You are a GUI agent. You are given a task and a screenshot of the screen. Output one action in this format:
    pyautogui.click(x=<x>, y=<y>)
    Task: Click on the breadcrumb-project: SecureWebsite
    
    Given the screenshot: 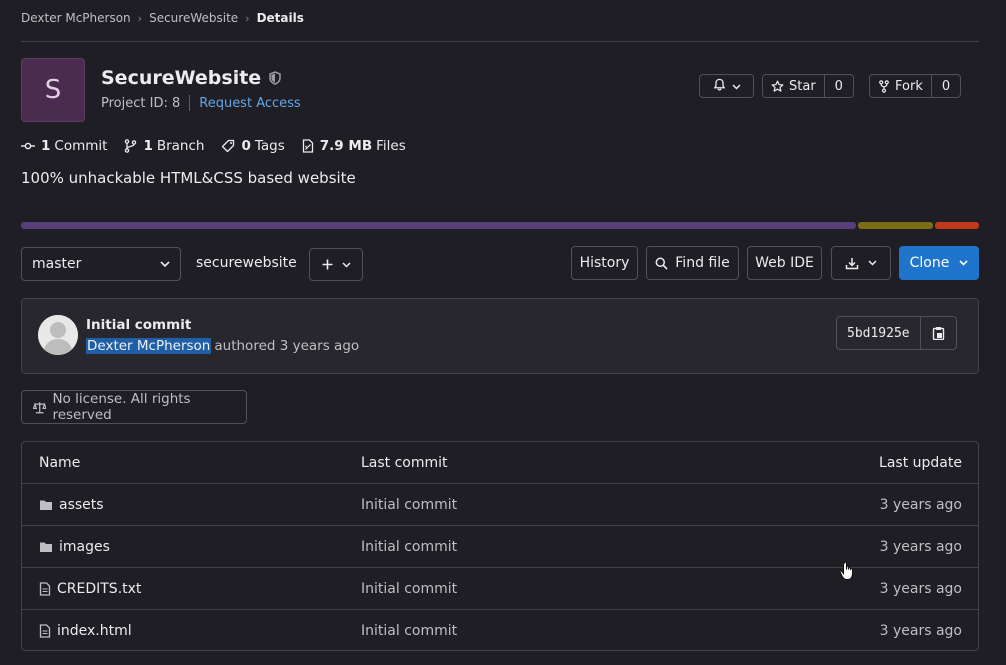 What is the action you would take?
    pyautogui.click(x=193, y=18)
    